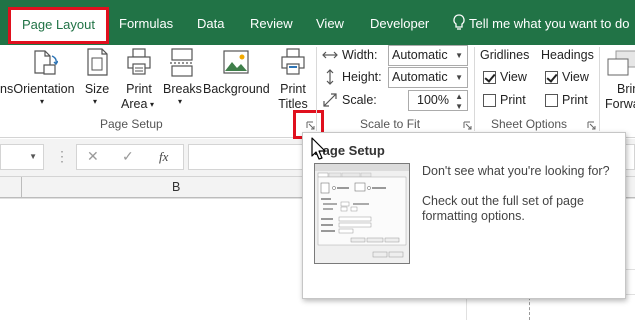 This screenshot has height=320, width=635. Describe the element at coordinates (626, 89) in the screenshot. I see `bring-forward-label-line1: Brin` at that location.